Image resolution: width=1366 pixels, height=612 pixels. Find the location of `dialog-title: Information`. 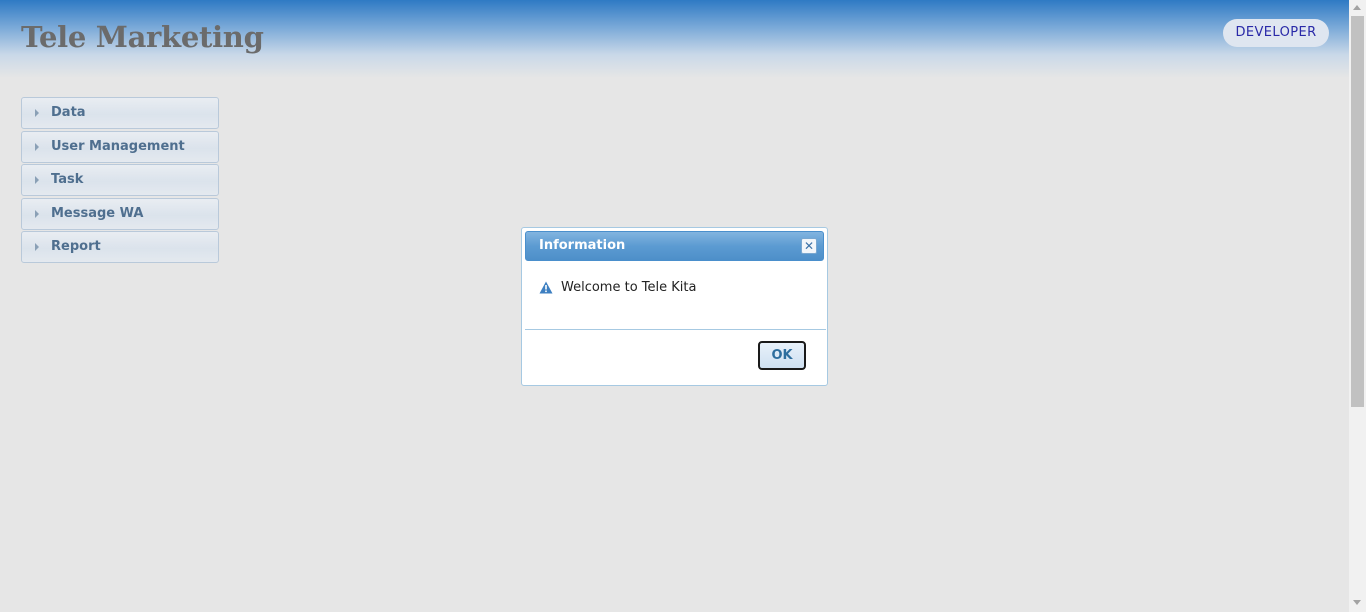

dialog-title: Information is located at coordinates (582, 245).